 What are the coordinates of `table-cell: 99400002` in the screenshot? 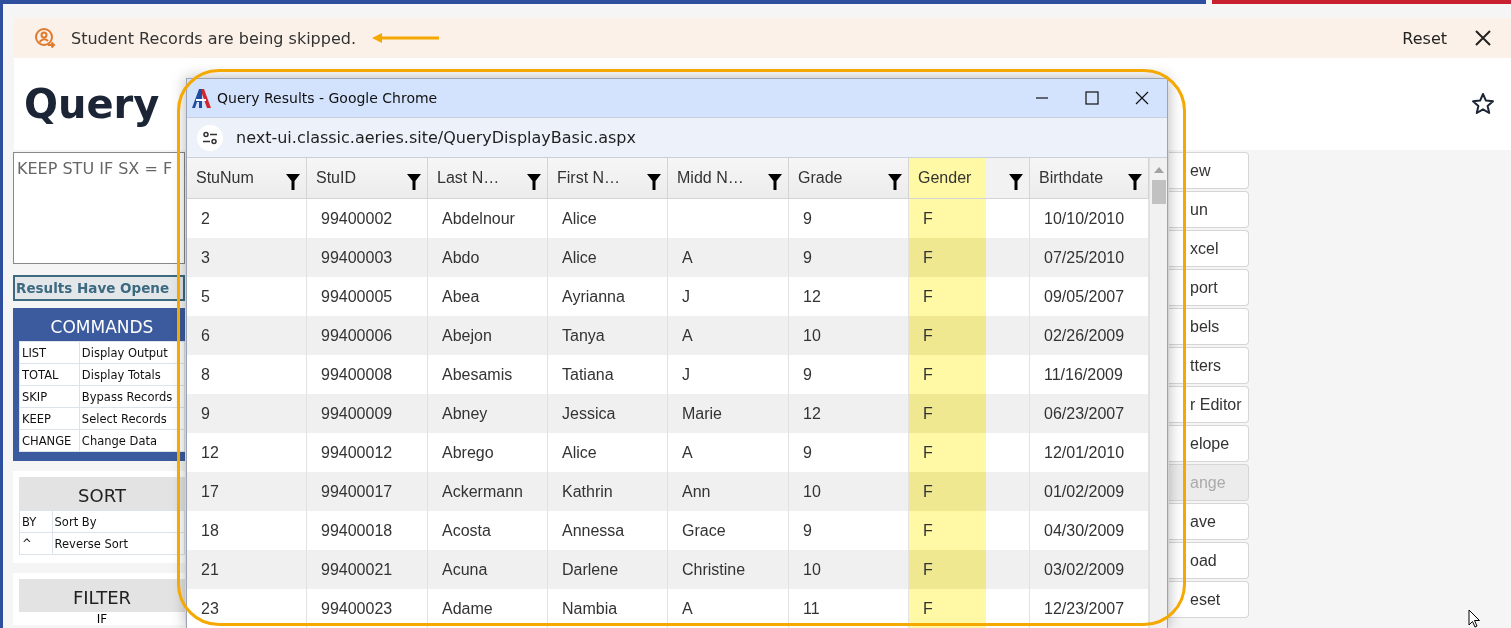 It's located at (357, 218).